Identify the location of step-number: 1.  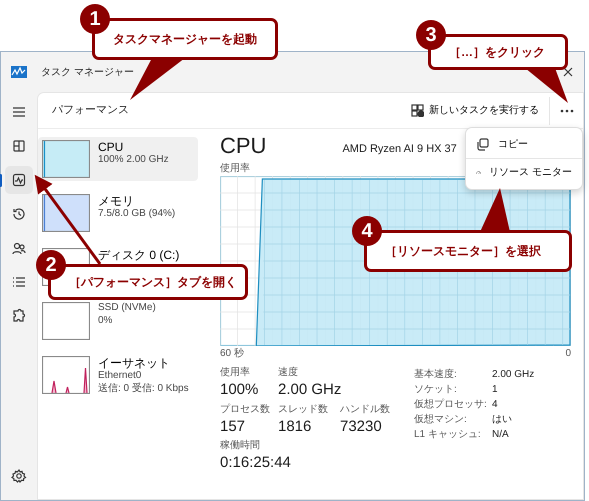
(95, 19).